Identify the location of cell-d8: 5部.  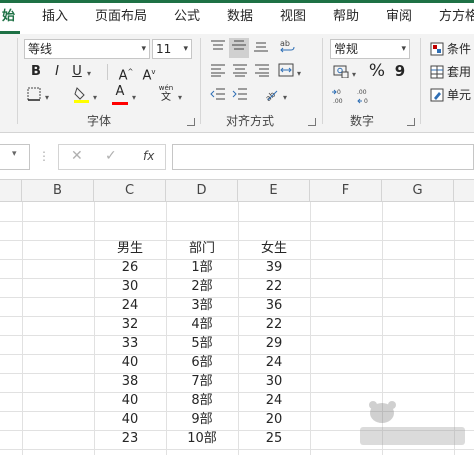
(202, 344).